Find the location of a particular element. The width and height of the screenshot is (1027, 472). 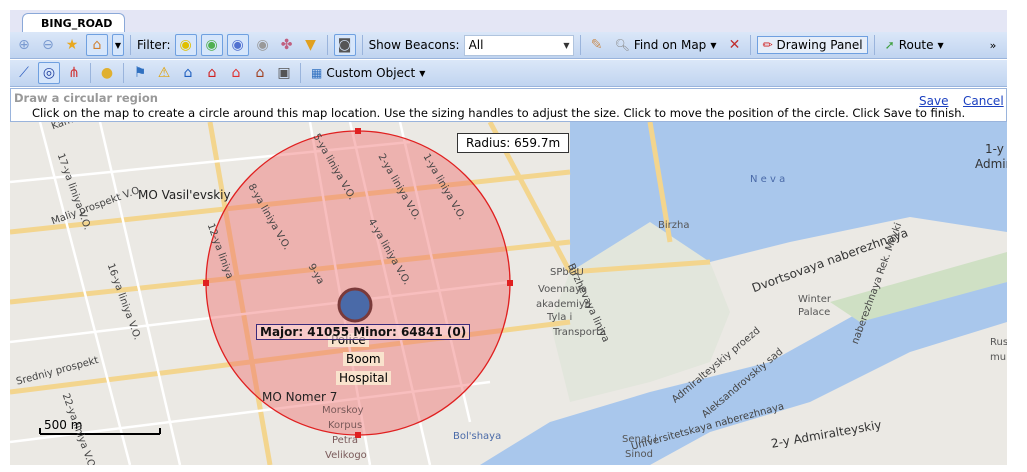

map-label: Petra is located at coordinates (345, 440).